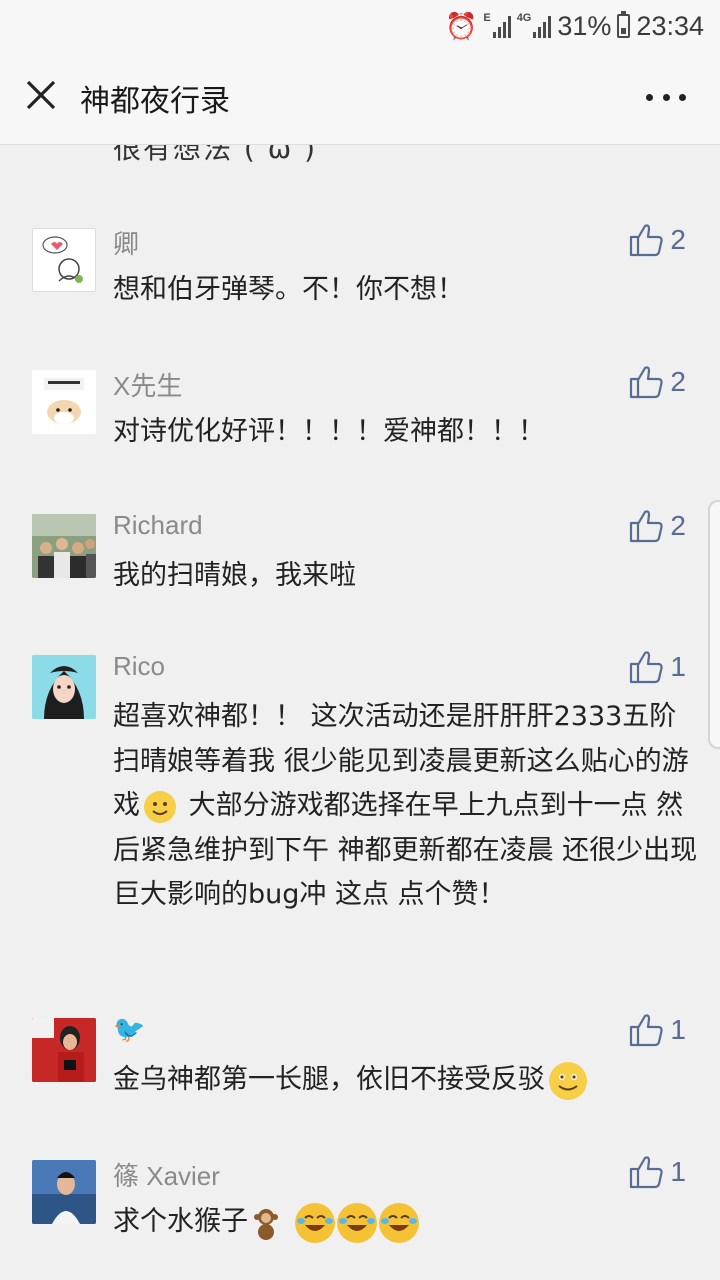 Image resolution: width=720 pixels, height=1280 pixels. Describe the element at coordinates (147, 384) in the screenshot. I see `comment-author: X先生` at that location.